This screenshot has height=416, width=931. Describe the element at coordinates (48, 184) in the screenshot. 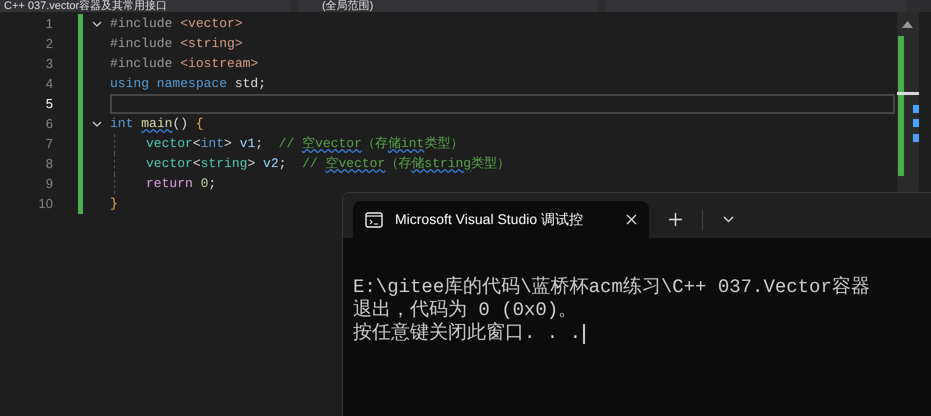

I see `line-number: 9` at that location.